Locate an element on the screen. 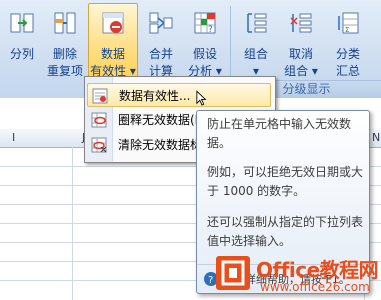 Image resolution: width=381 pixels, height=300 pixels. subtotal-icon: Σ is located at coordinates (348, 23).